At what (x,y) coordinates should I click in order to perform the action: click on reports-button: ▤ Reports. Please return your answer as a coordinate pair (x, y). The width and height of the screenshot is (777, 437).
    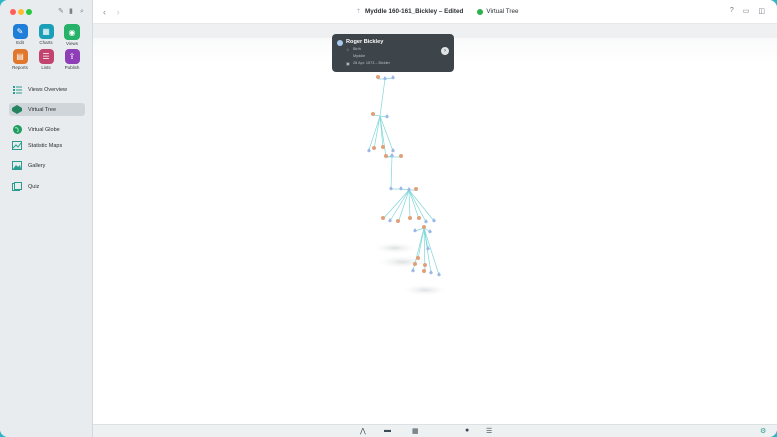
    Looking at the image, I should click on (20, 59).